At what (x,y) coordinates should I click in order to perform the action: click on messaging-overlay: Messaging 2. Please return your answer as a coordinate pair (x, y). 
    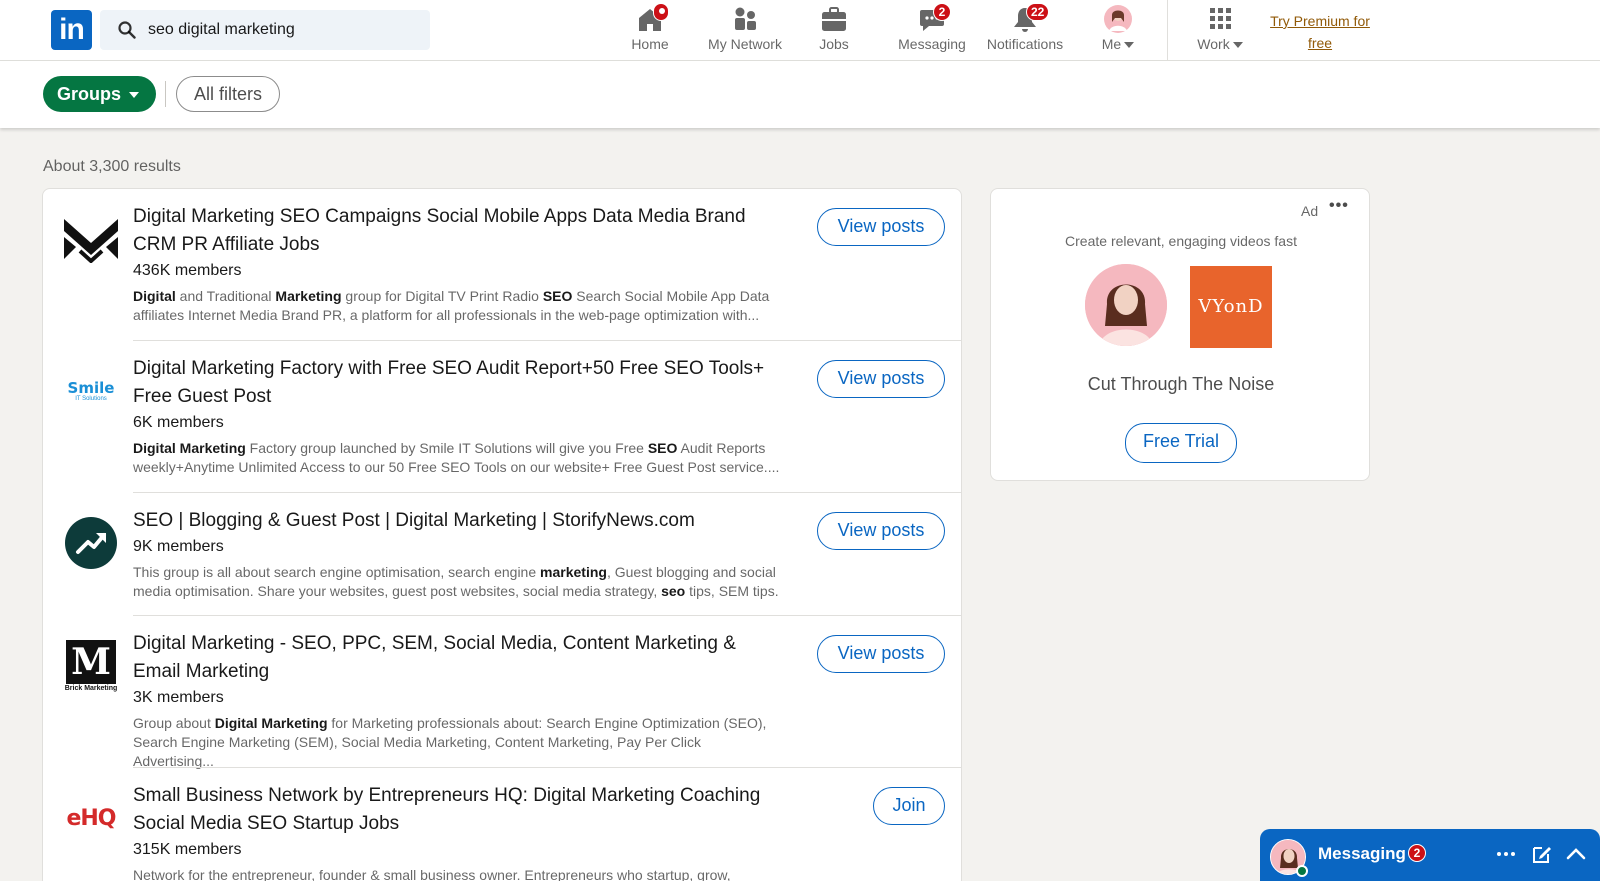
    Looking at the image, I should click on (1430, 855).